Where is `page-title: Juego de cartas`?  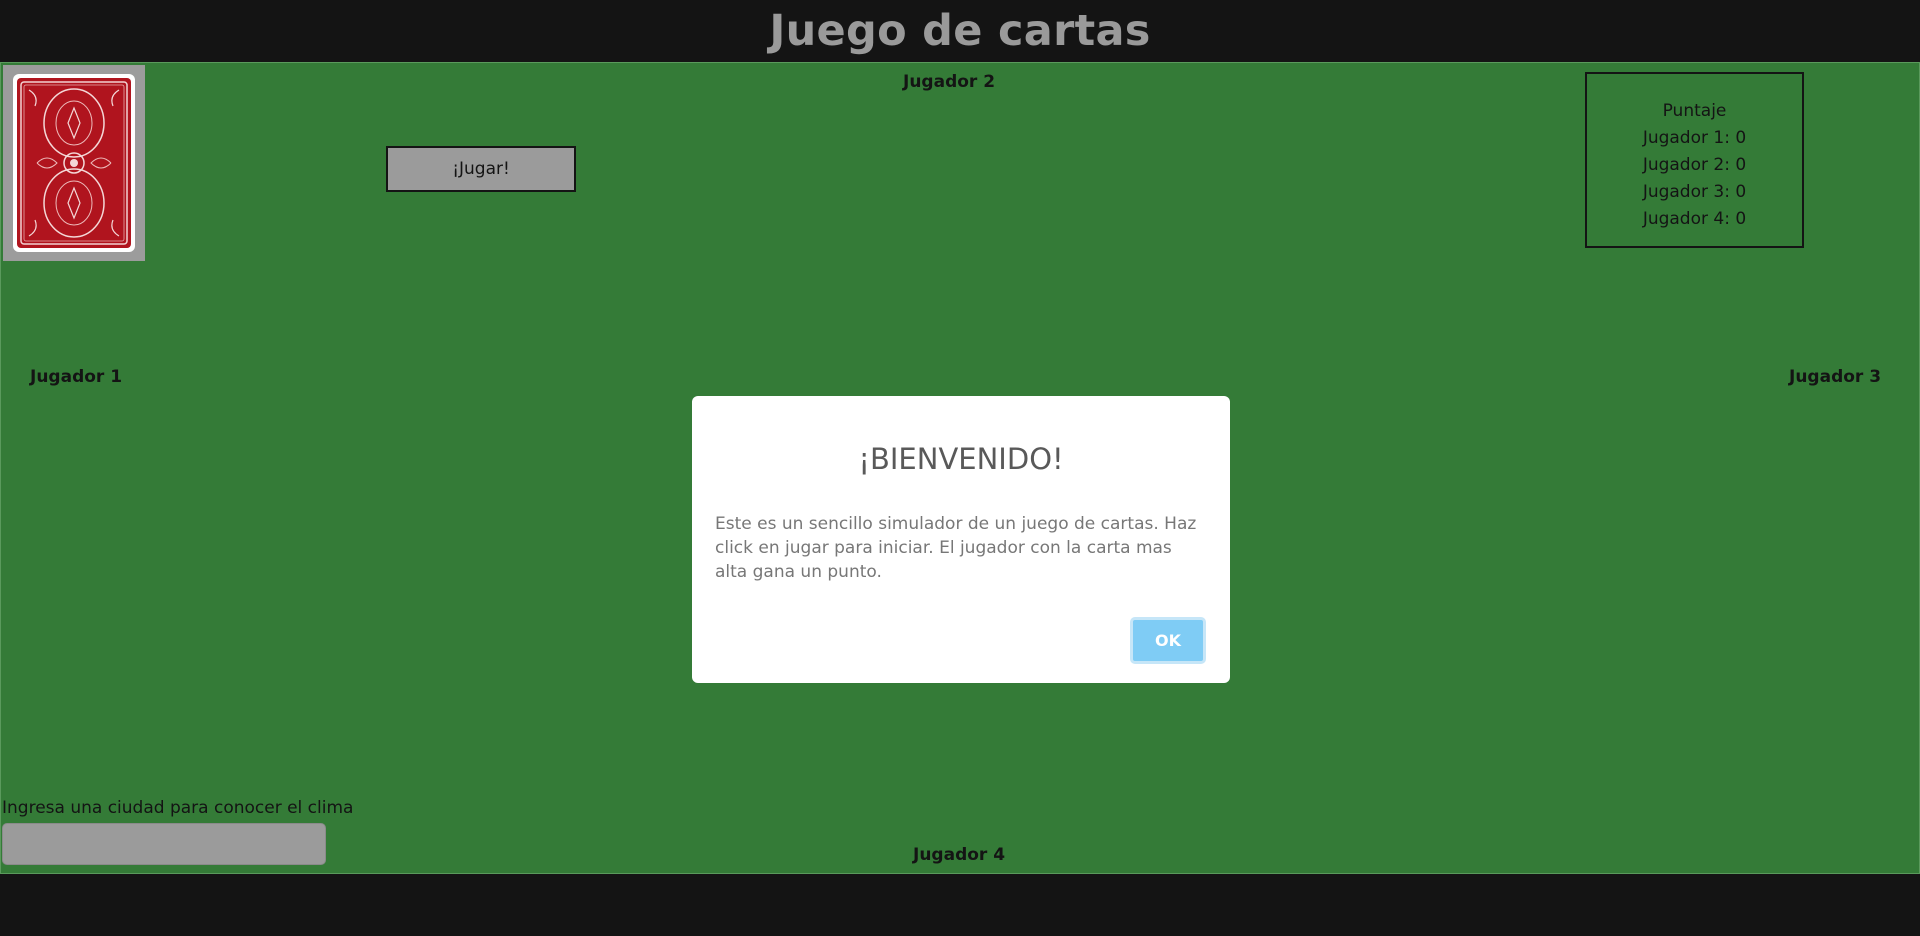 page-title: Juego de cartas is located at coordinates (960, 30).